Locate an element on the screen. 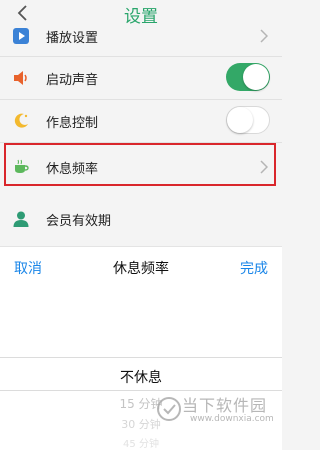 This screenshot has width=320, height=450. settings-item-label: 启动声音 is located at coordinates (72, 80).